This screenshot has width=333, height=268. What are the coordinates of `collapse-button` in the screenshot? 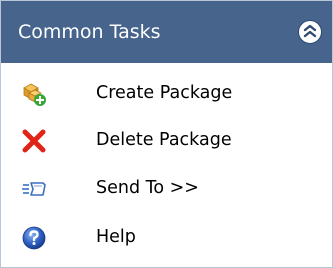 It's located at (310, 32).